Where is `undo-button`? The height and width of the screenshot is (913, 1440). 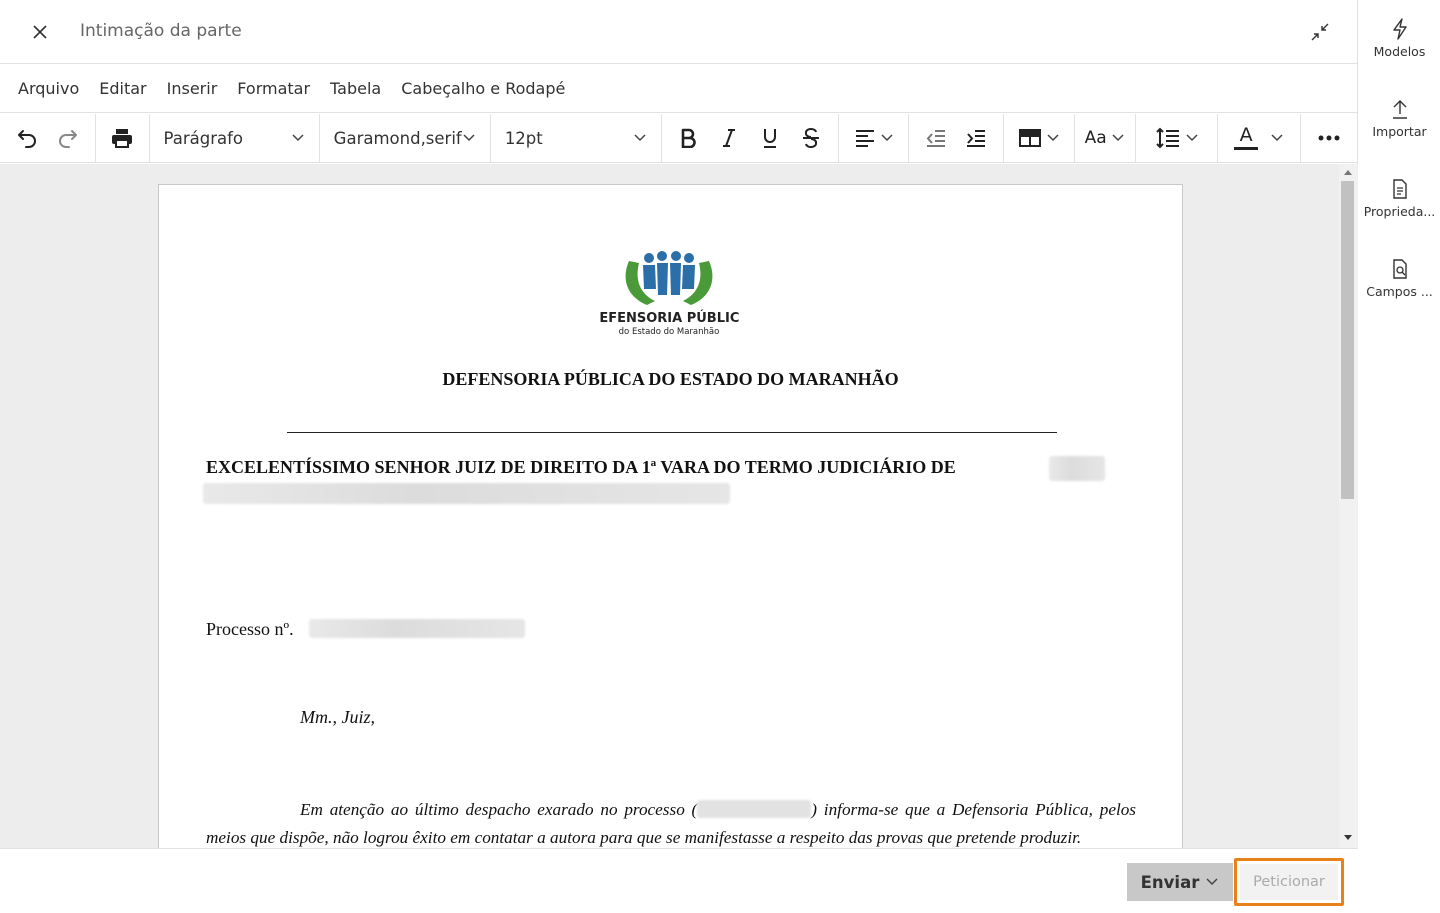
undo-button is located at coordinates (27, 138).